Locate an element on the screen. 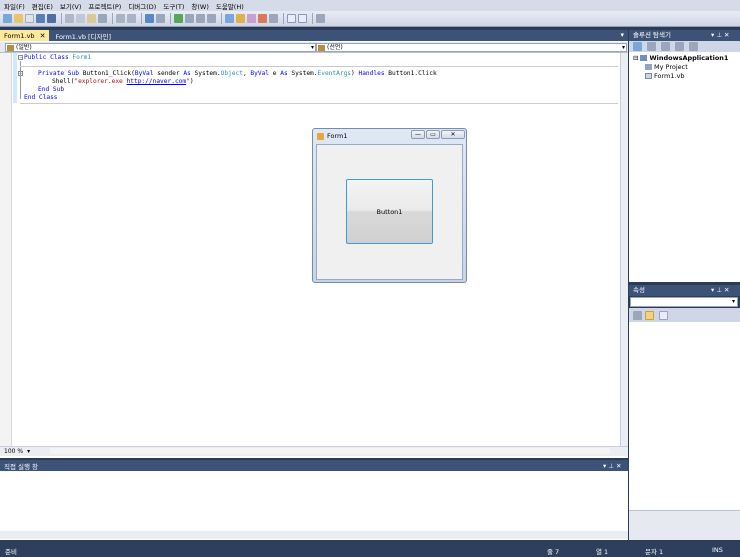 Image resolution: width=740 pixels, height=557 pixels. collapse-icon: ⊟ is located at coordinates (635, 58).